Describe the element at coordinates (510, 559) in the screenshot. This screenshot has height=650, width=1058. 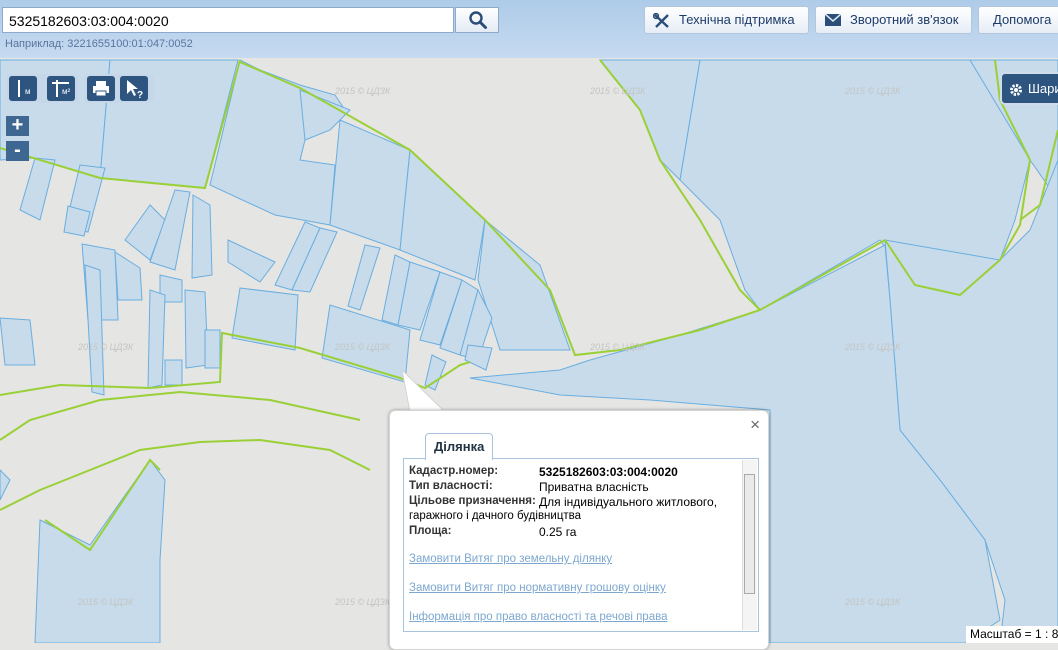
I see `order-land-extract-link: Замовити Витяг про земельну ділянку` at that location.